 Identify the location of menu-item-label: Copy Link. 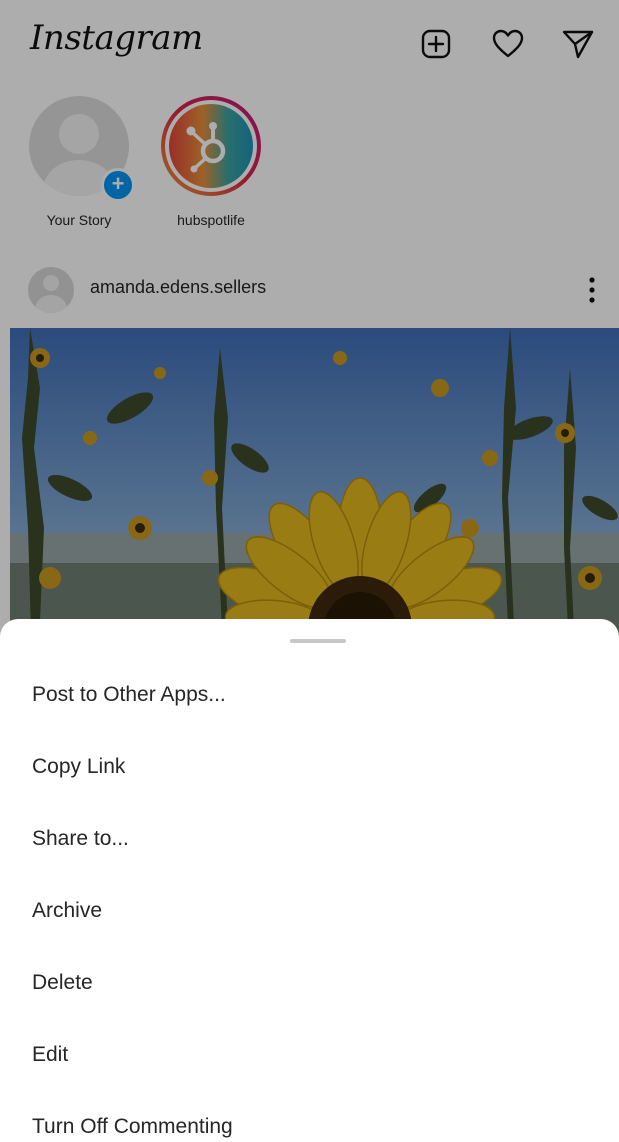
(79, 766).